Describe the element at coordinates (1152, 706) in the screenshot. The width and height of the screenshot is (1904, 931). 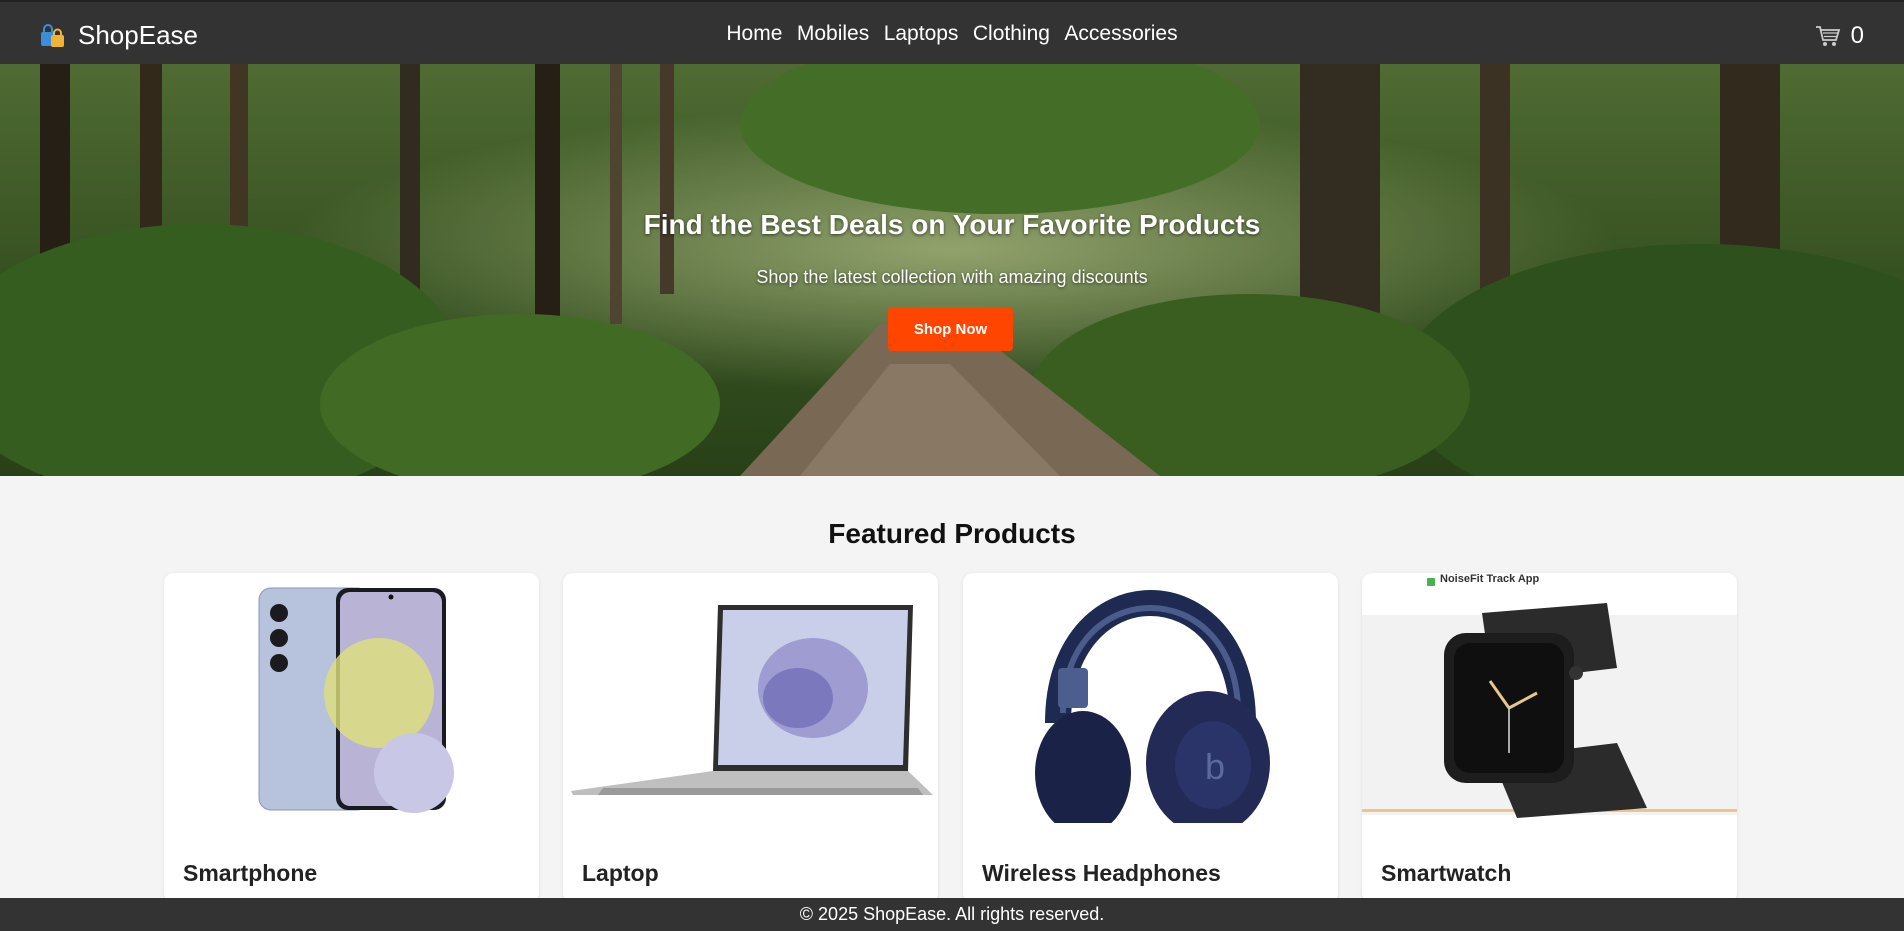
I see `headphones-image: b` at that location.